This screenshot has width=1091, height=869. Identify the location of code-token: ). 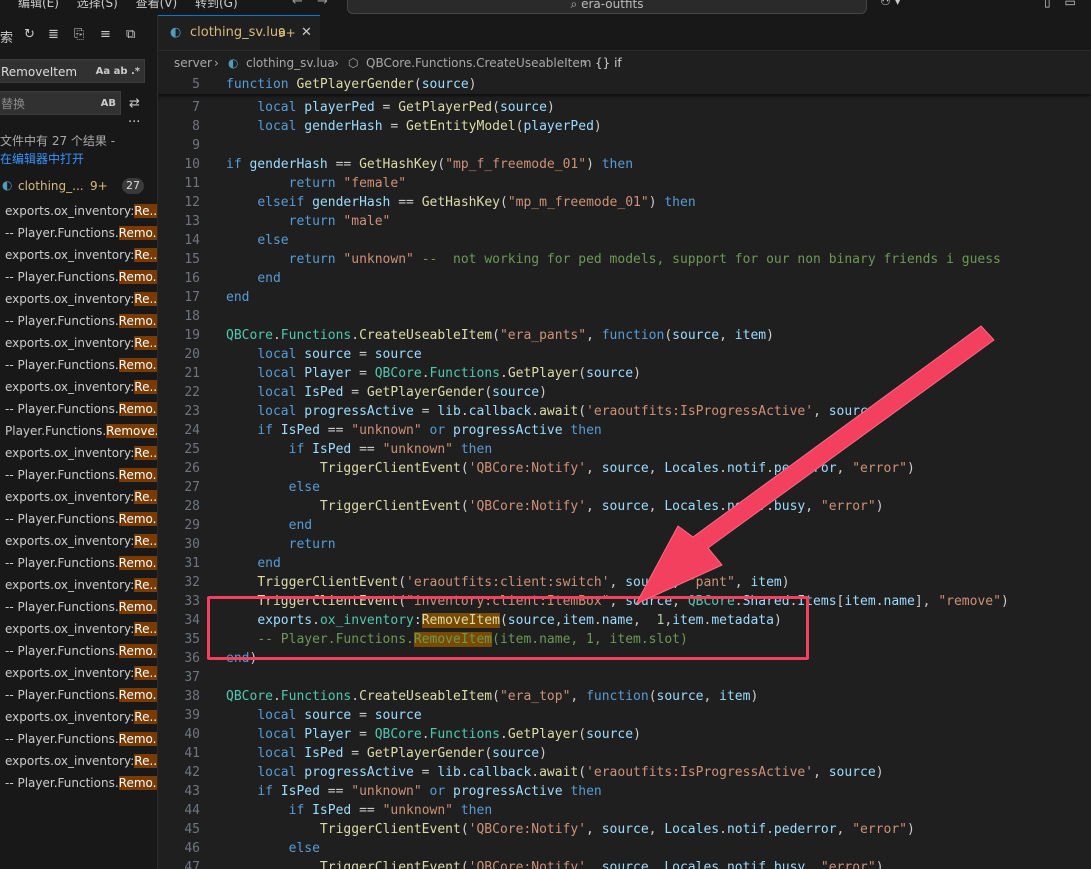
(472, 84).